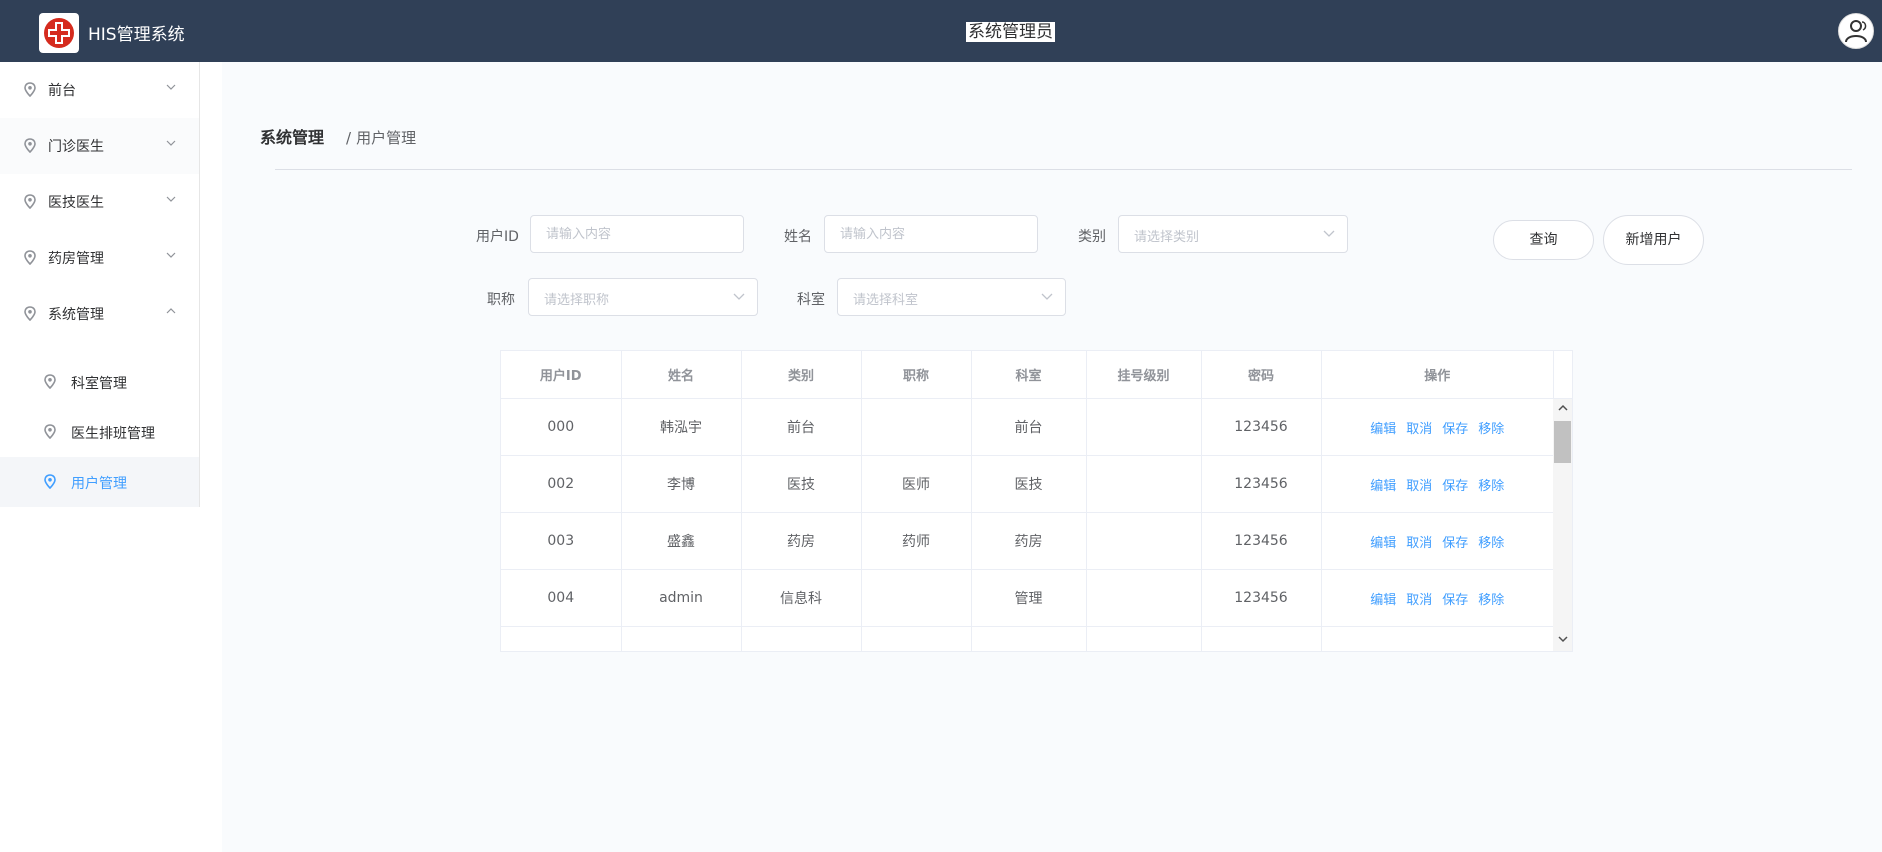 The height and width of the screenshot is (852, 1882). Describe the element at coordinates (681, 598) in the screenshot. I see `cell-name: admin` at that location.